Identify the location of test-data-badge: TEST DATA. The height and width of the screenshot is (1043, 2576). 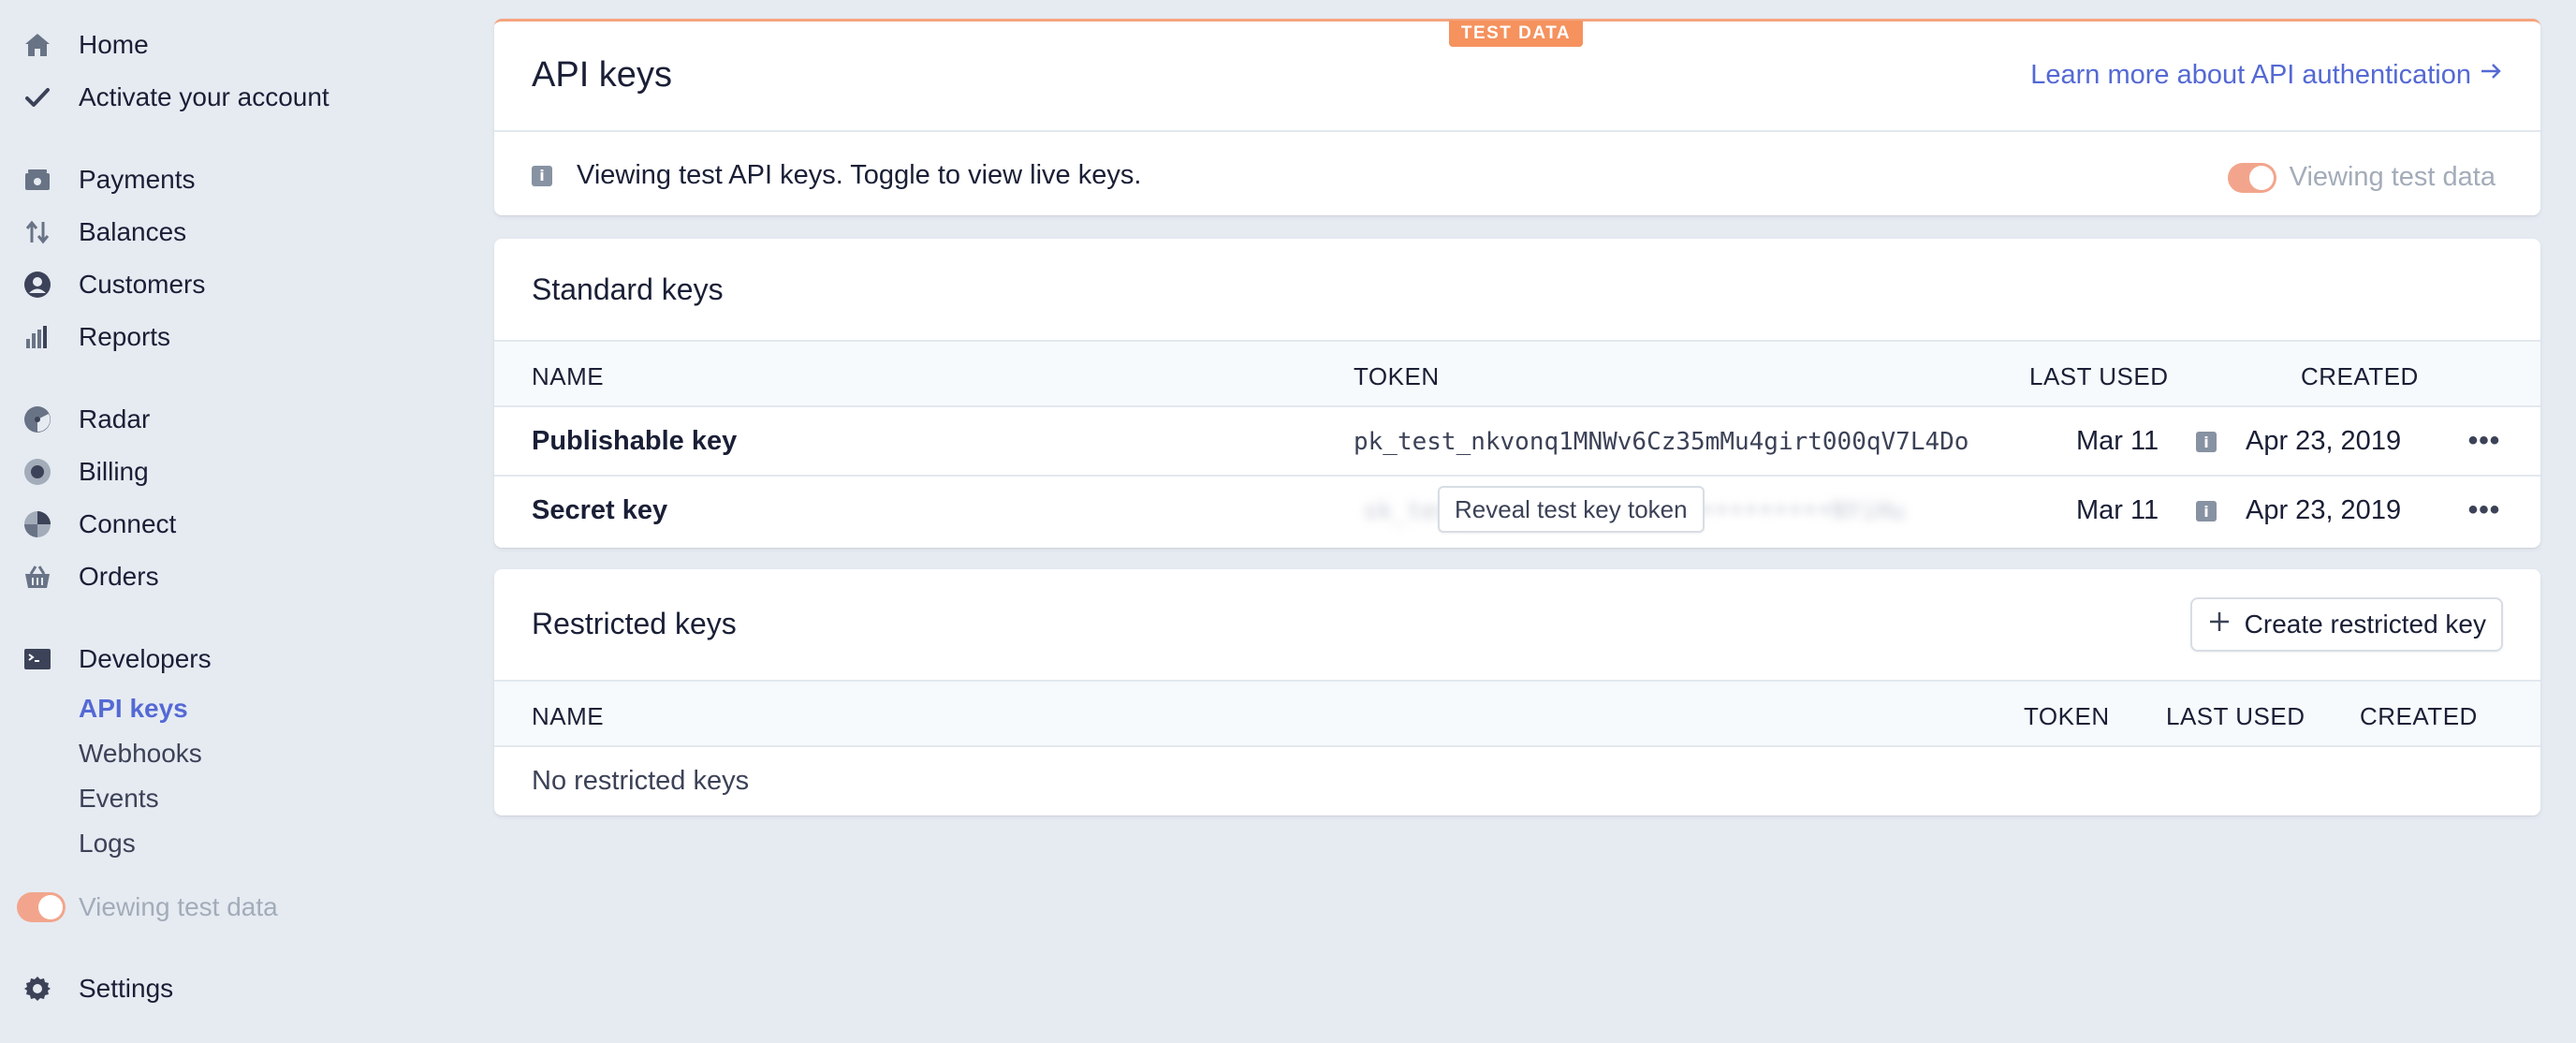
(1516, 34).